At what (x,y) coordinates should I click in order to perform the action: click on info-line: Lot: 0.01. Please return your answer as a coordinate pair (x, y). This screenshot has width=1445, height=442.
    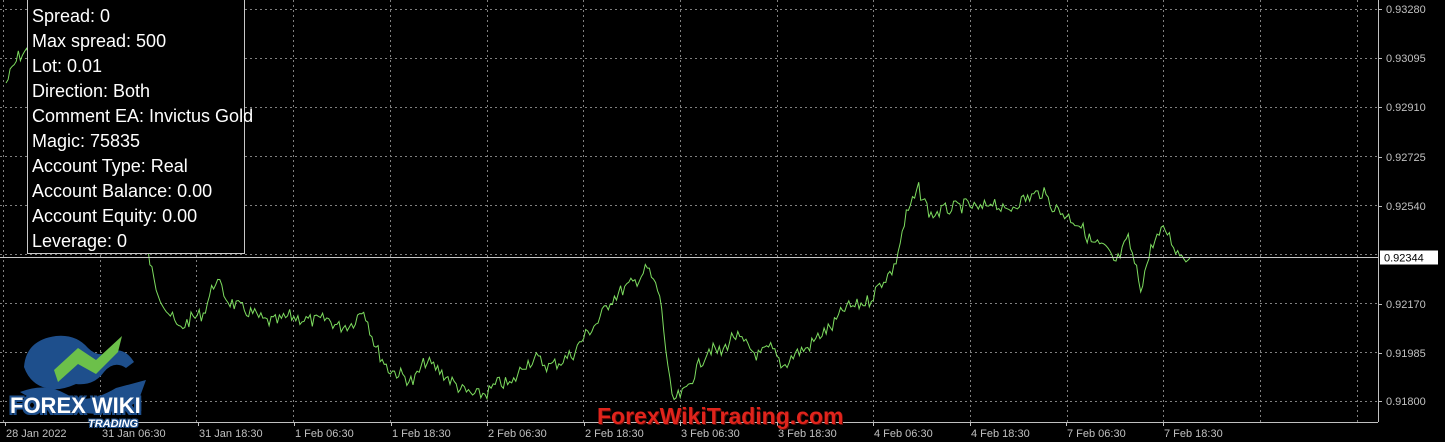
    Looking at the image, I should click on (67, 66).